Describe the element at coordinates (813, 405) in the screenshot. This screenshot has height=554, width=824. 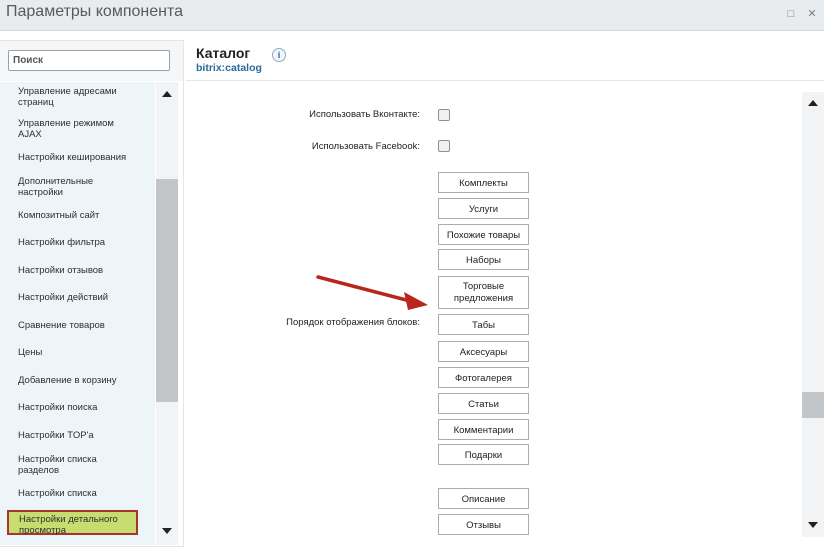
I see `main-scroll-thumb` at that location.